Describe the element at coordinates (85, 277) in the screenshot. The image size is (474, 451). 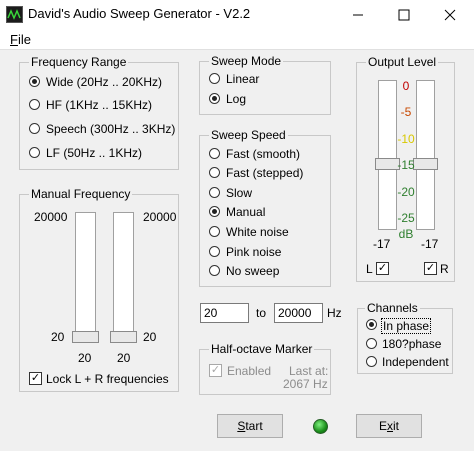
I see `left-frequency-slider-track` at that location.